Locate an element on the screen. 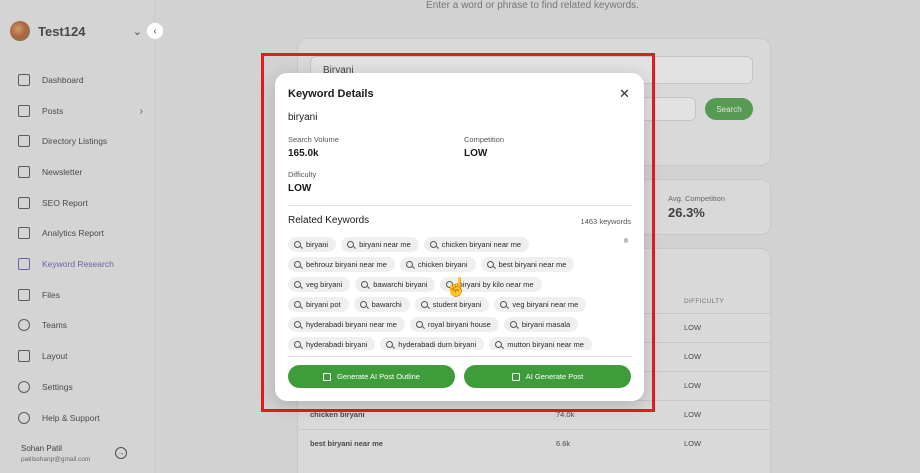 The height and width of the screenshot is (473, 920). related-keyword-chip: best biryani near me is located at coordinates (527, 264).